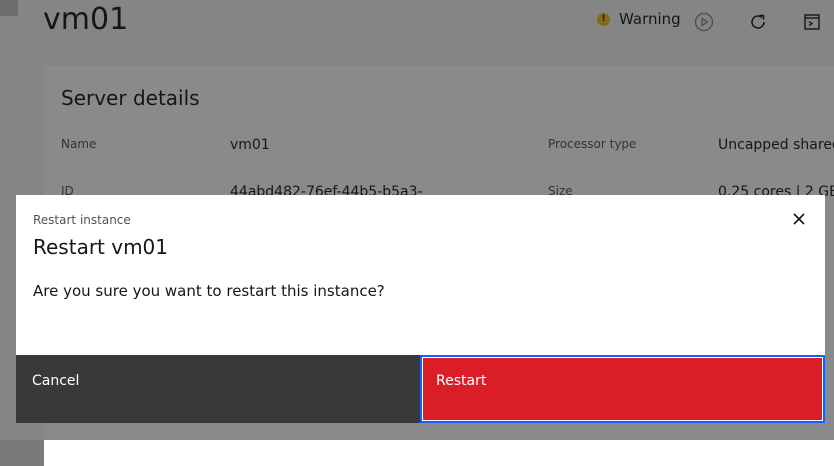 This screenshot has width=834, height=466. Describe the element at coordinates (622, 389) in the screenshot. I see `restart-button: Restart` at that location.